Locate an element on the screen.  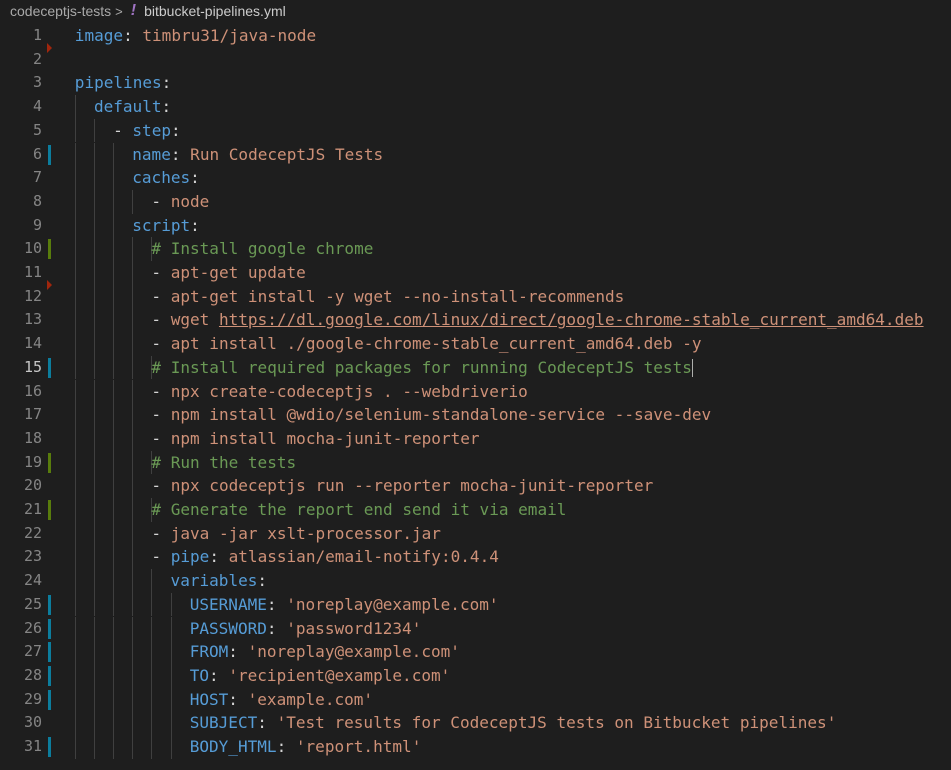
code-line: 28 TO: 'recipient@example.com' is located at coordinates (475, 675).